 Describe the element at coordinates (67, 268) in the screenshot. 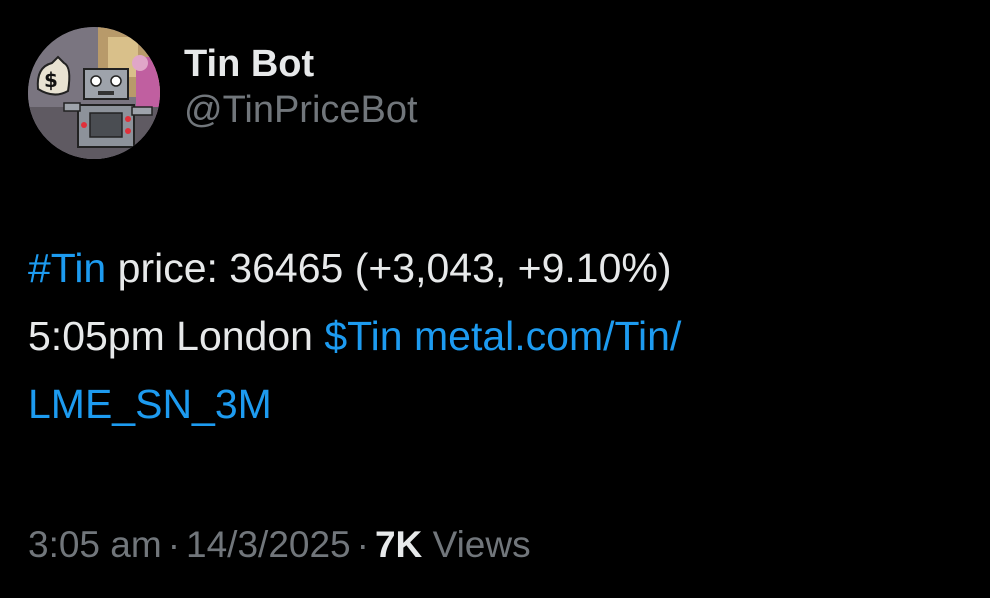

I see `hashtag-link: #Tin` at that location.